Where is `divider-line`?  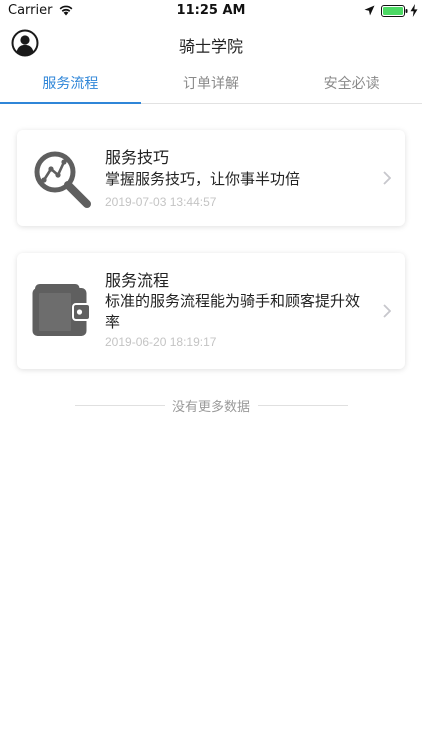
divider-line is located at coordinates (303, 405).